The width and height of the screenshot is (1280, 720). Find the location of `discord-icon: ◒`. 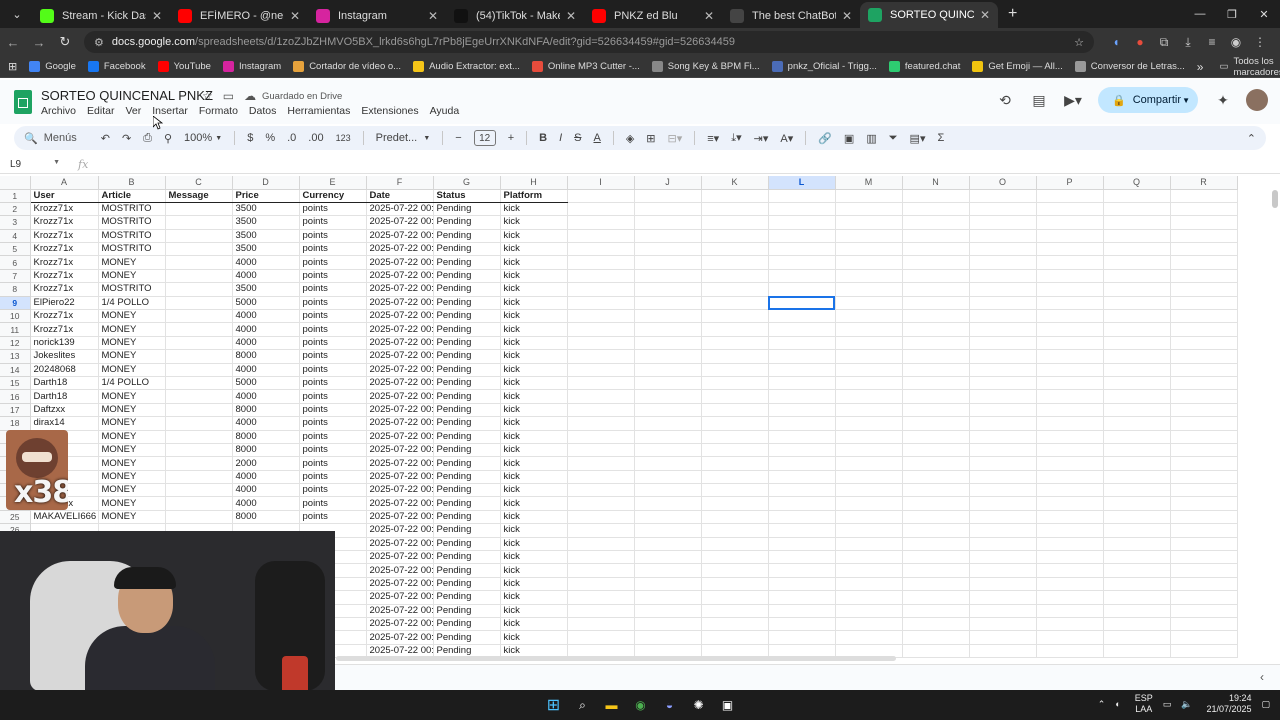

discord-icon: ◒ is located at coordinates (669, 705).